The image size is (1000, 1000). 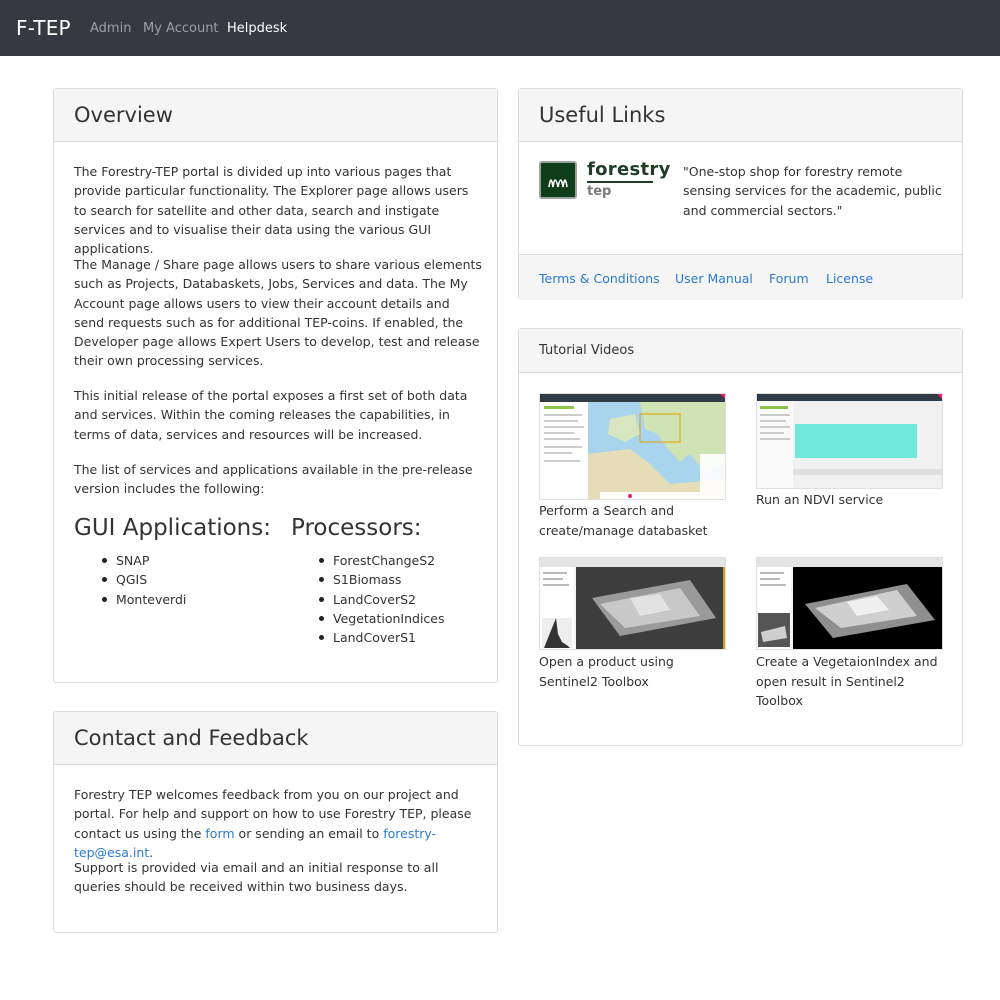 I want to click on gui-applications-heading: GUI Applications:, so click(x=172, y=528).